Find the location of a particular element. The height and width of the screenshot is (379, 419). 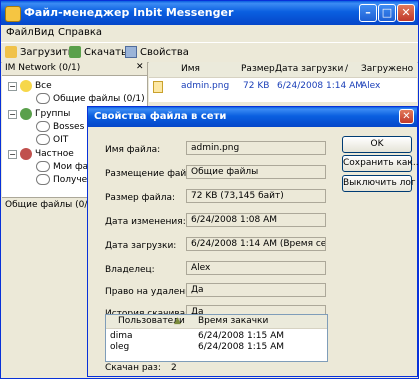

tree-label: Общие файлы (0/1) is located at coordinates (99, 98).